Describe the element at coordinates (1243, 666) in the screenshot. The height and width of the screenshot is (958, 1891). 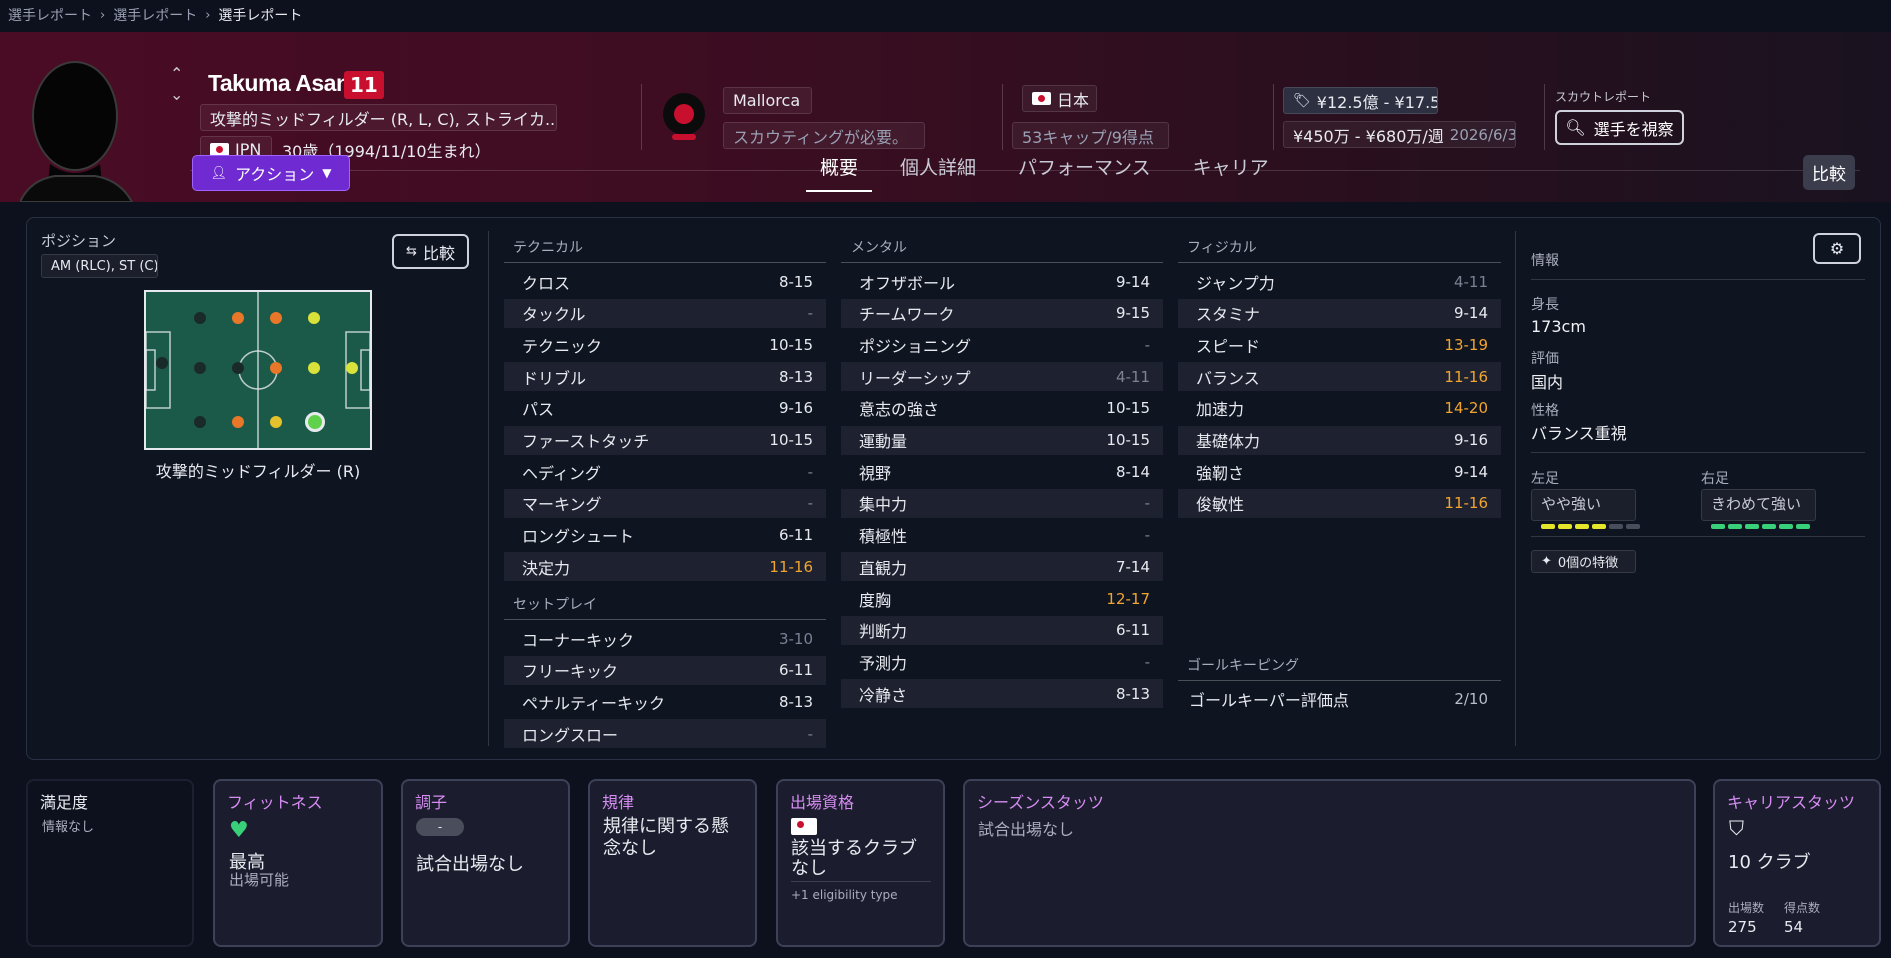
I see `goalkeeping-title: ゴールキーピング` at that location.